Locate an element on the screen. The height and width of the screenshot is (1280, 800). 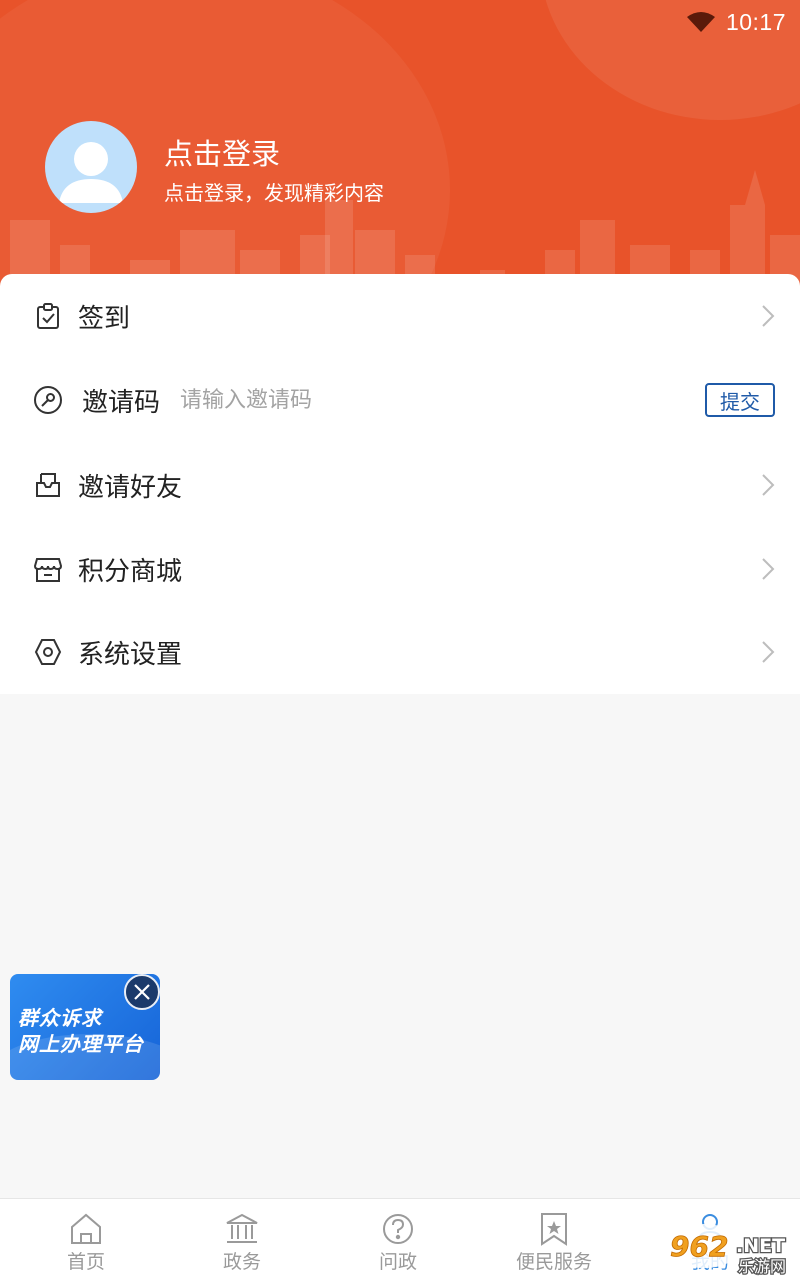
svg-text: .NET is located at coordinates (760, 1246).